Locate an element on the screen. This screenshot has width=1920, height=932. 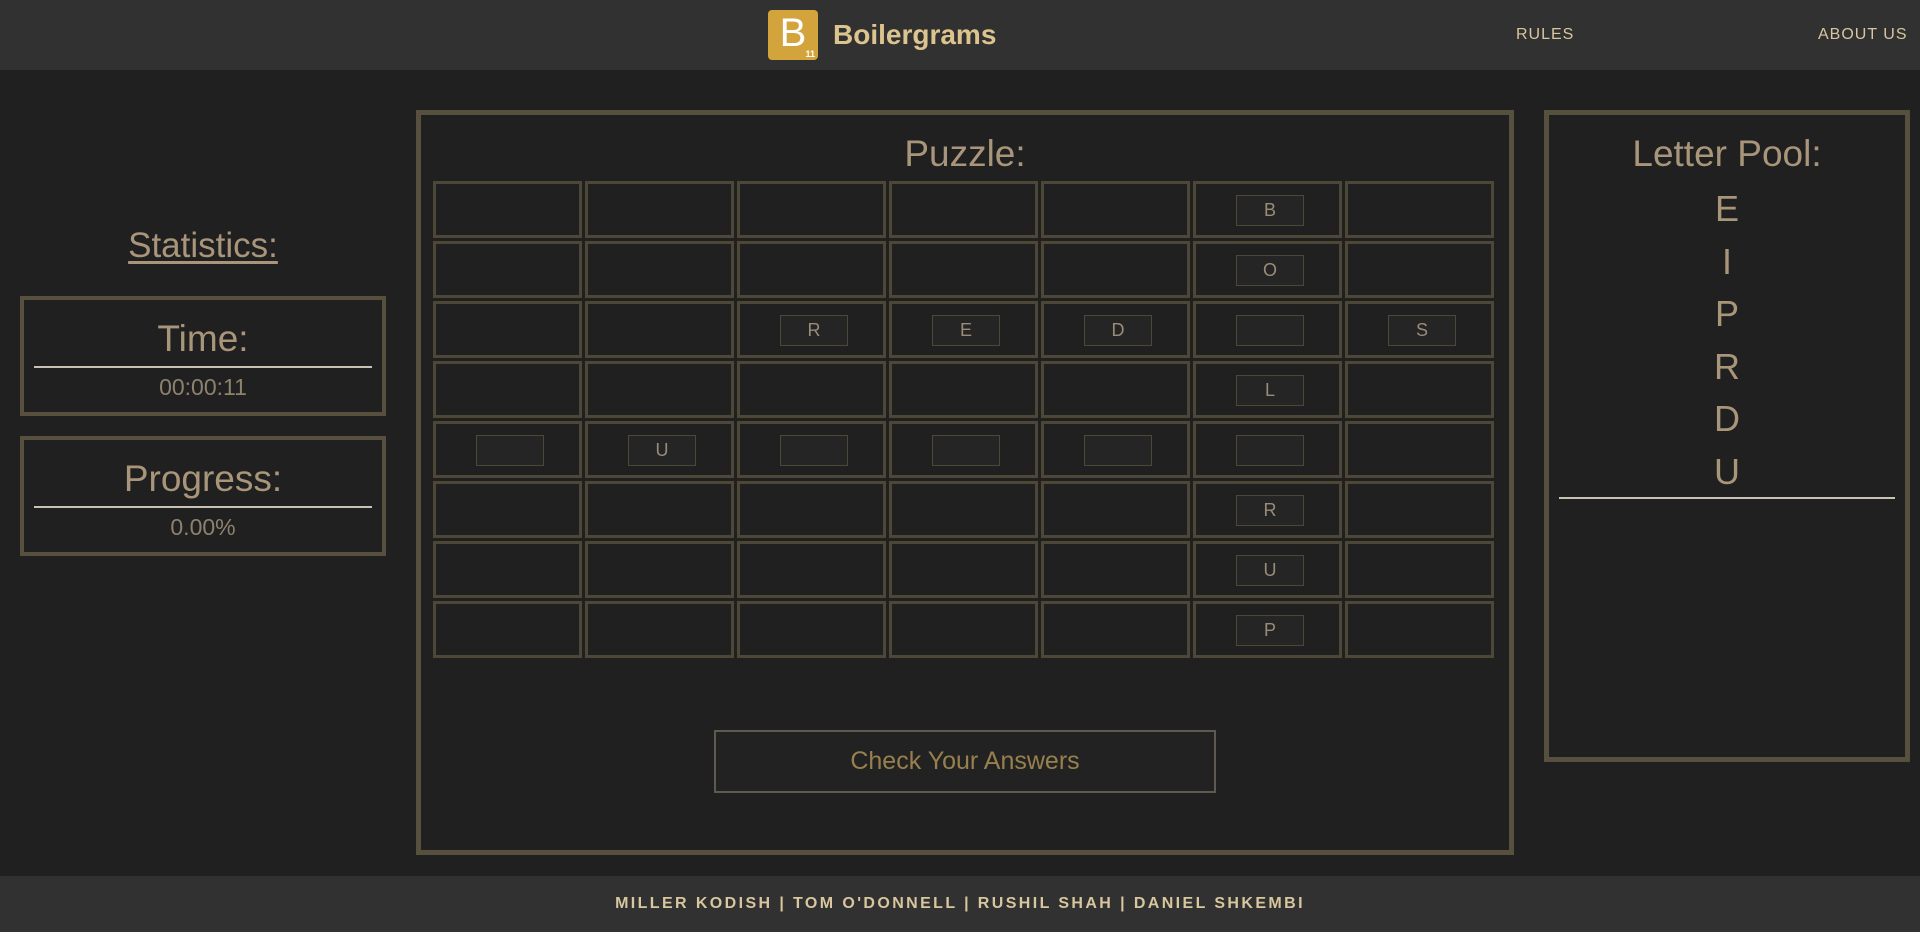
grid-cell: B is located at coordinates (1267, 209).